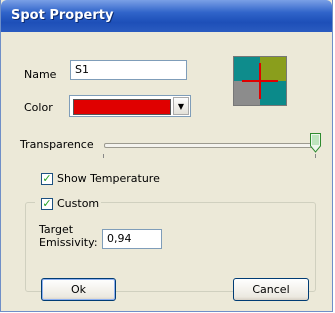 Image resolution: width=335 pixels, height=313 pixels. What do you see at coordinates (166, 16) in the screenshot?
I see `title-bar: Spot Property` at bounding box center [166, 16].